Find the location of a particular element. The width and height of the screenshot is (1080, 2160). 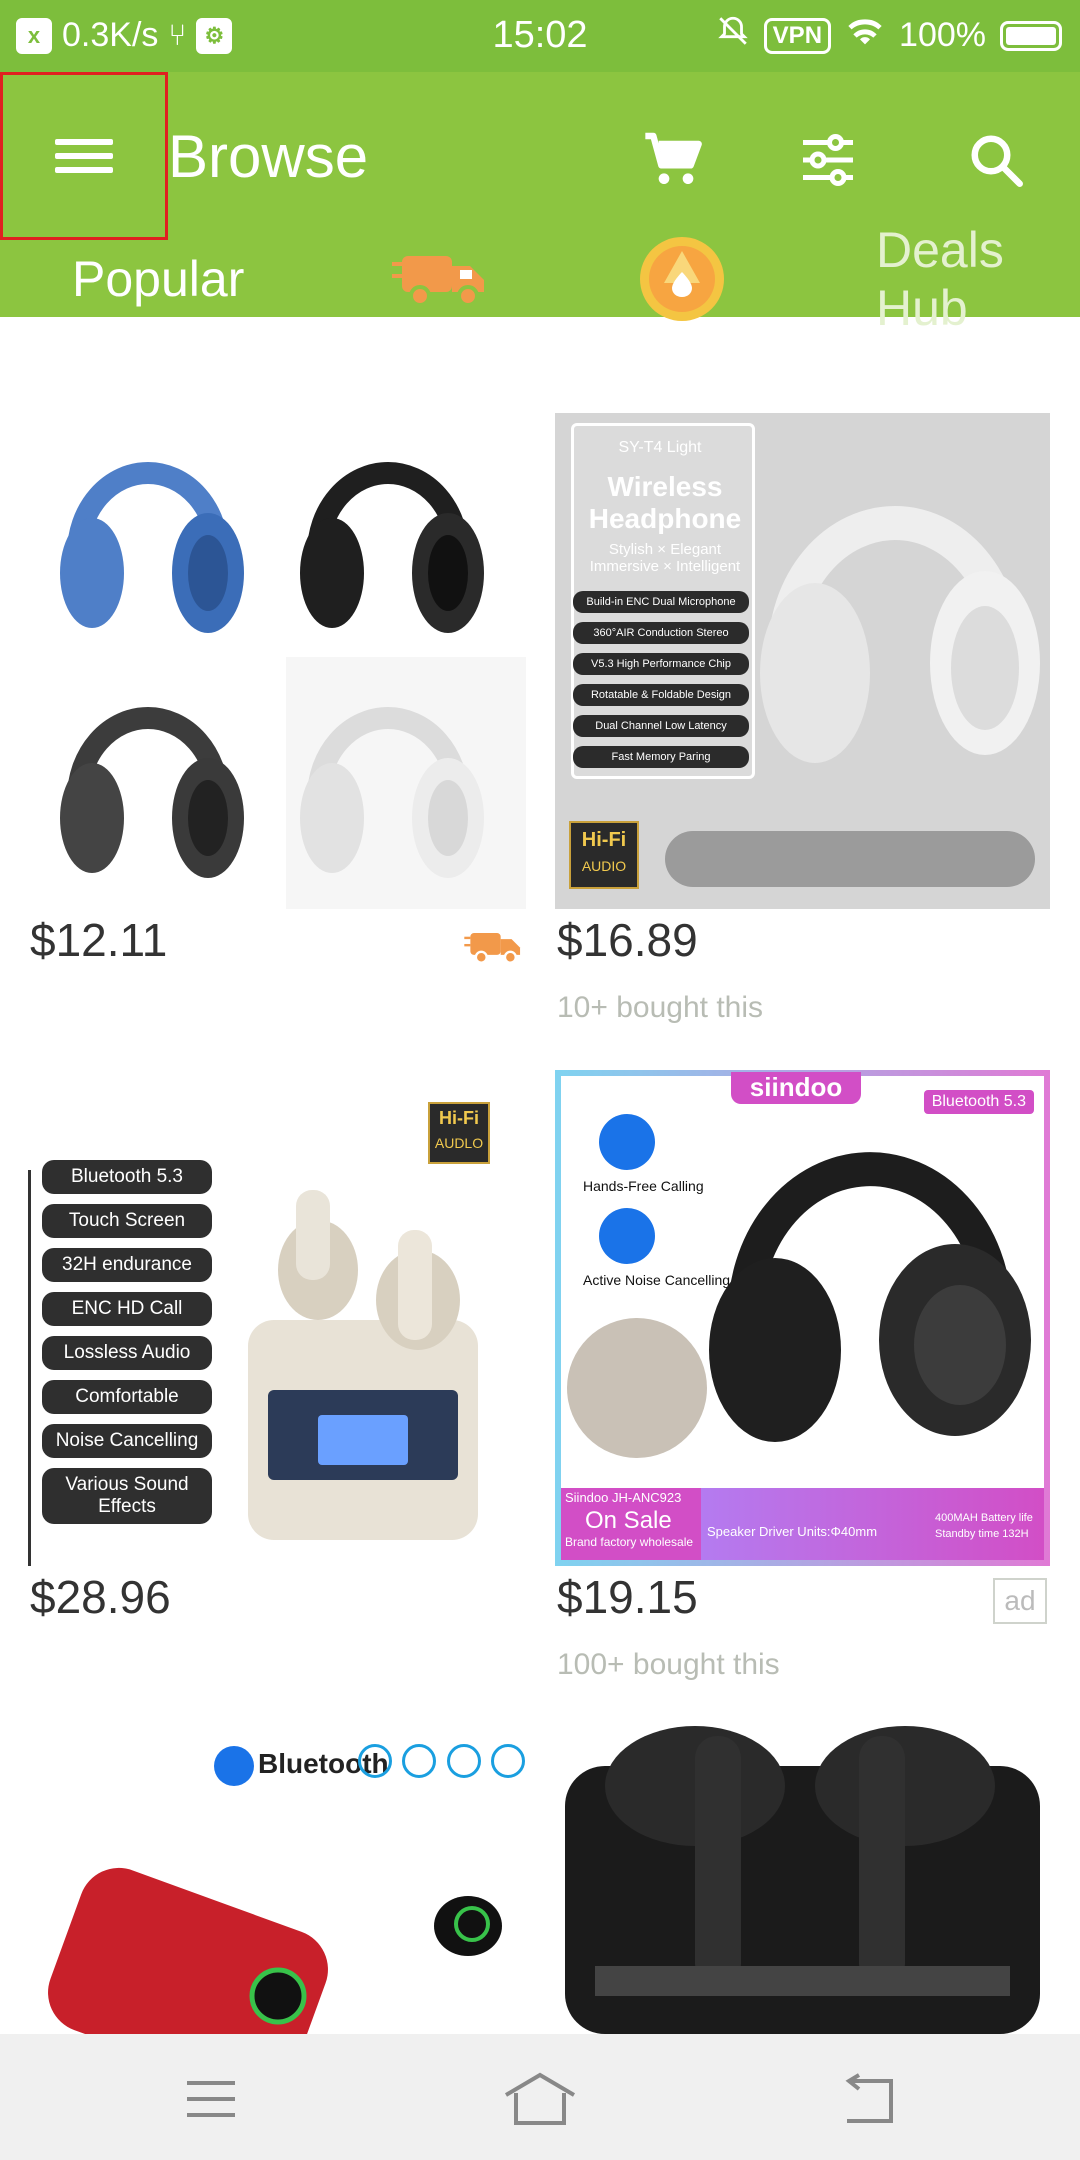

tab-popular: Popular is located at coordinates (158, 278).